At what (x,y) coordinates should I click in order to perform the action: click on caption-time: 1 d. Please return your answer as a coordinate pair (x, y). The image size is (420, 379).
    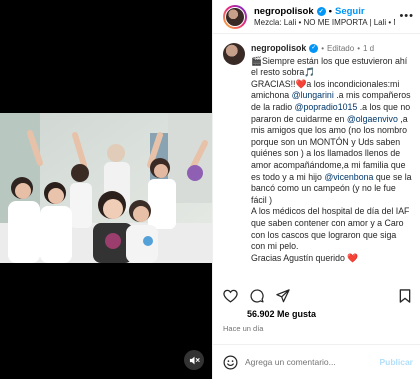
    Looking at the image, I should click on (369, 48).